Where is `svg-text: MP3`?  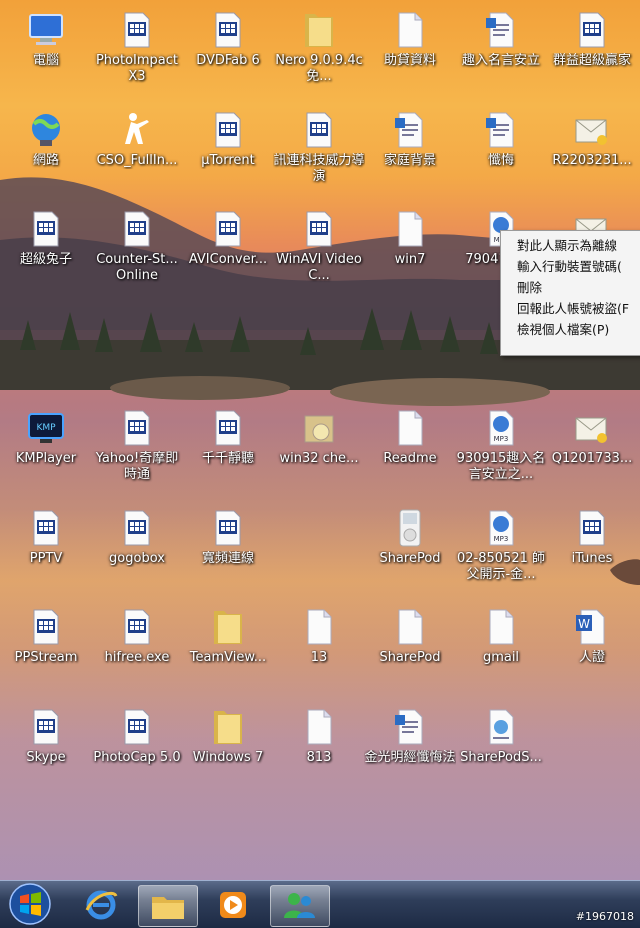
svg-text: MP3 is located at coordinates (501, 439).